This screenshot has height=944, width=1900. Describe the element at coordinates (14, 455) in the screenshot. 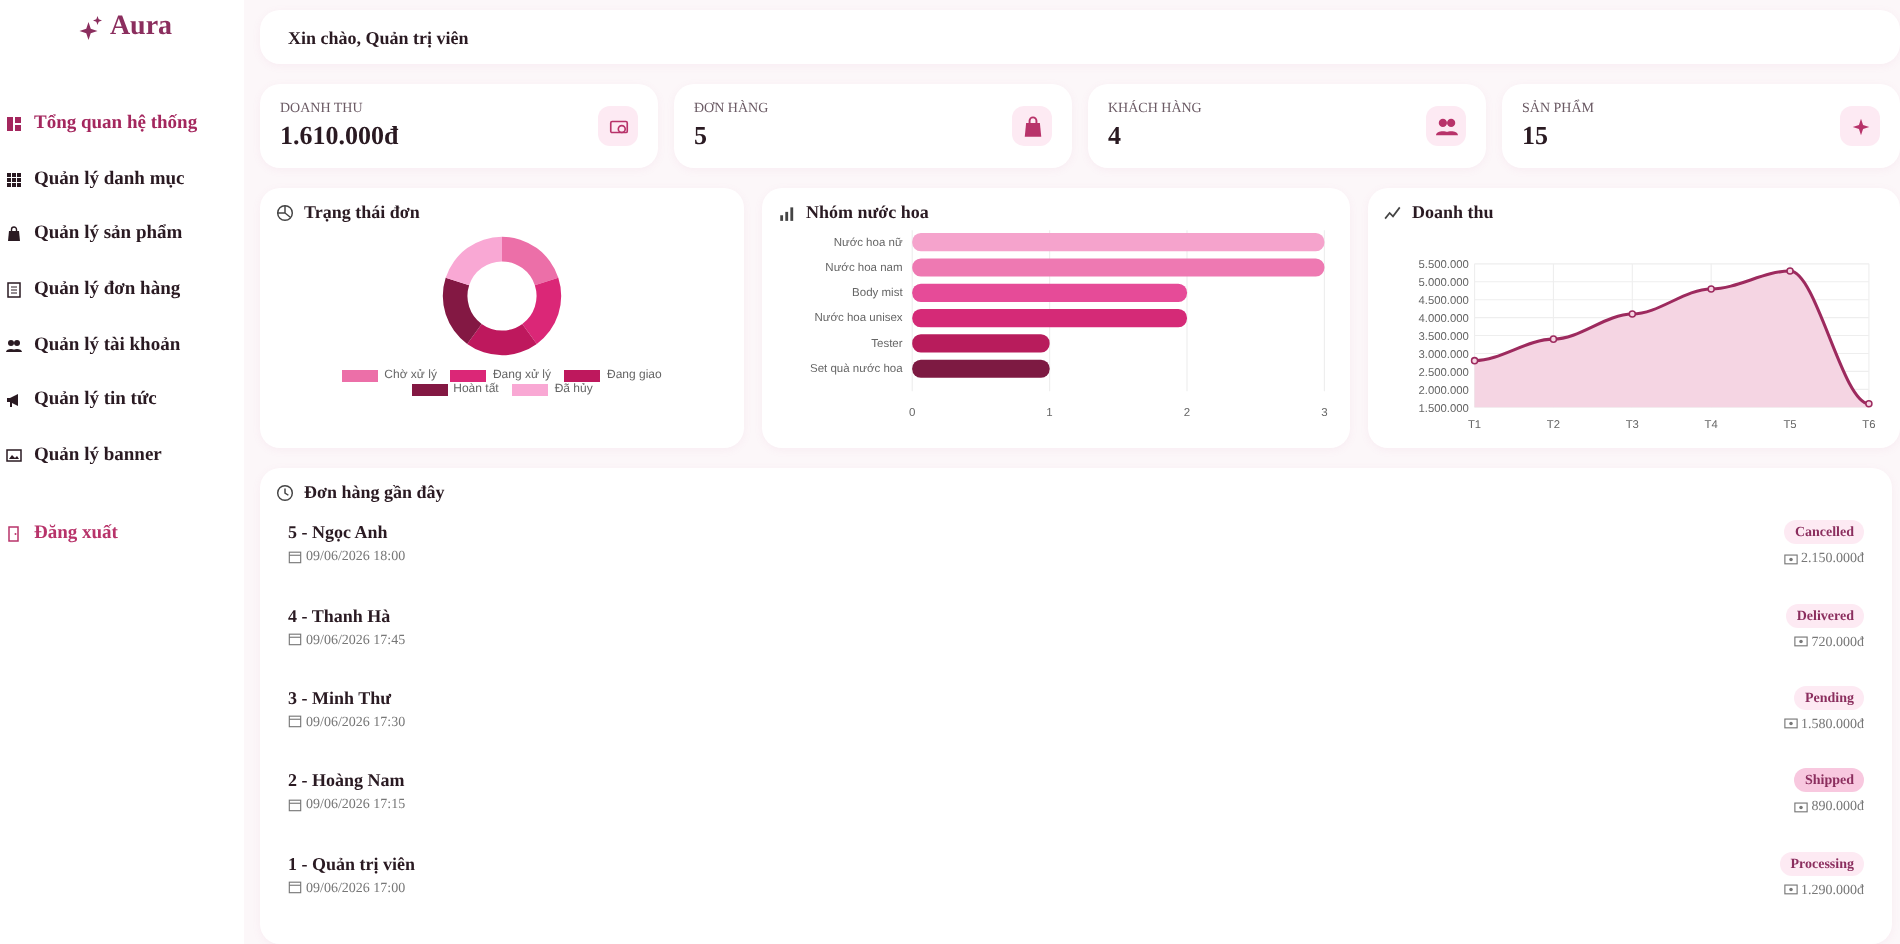

I see `image-icon` at that location.